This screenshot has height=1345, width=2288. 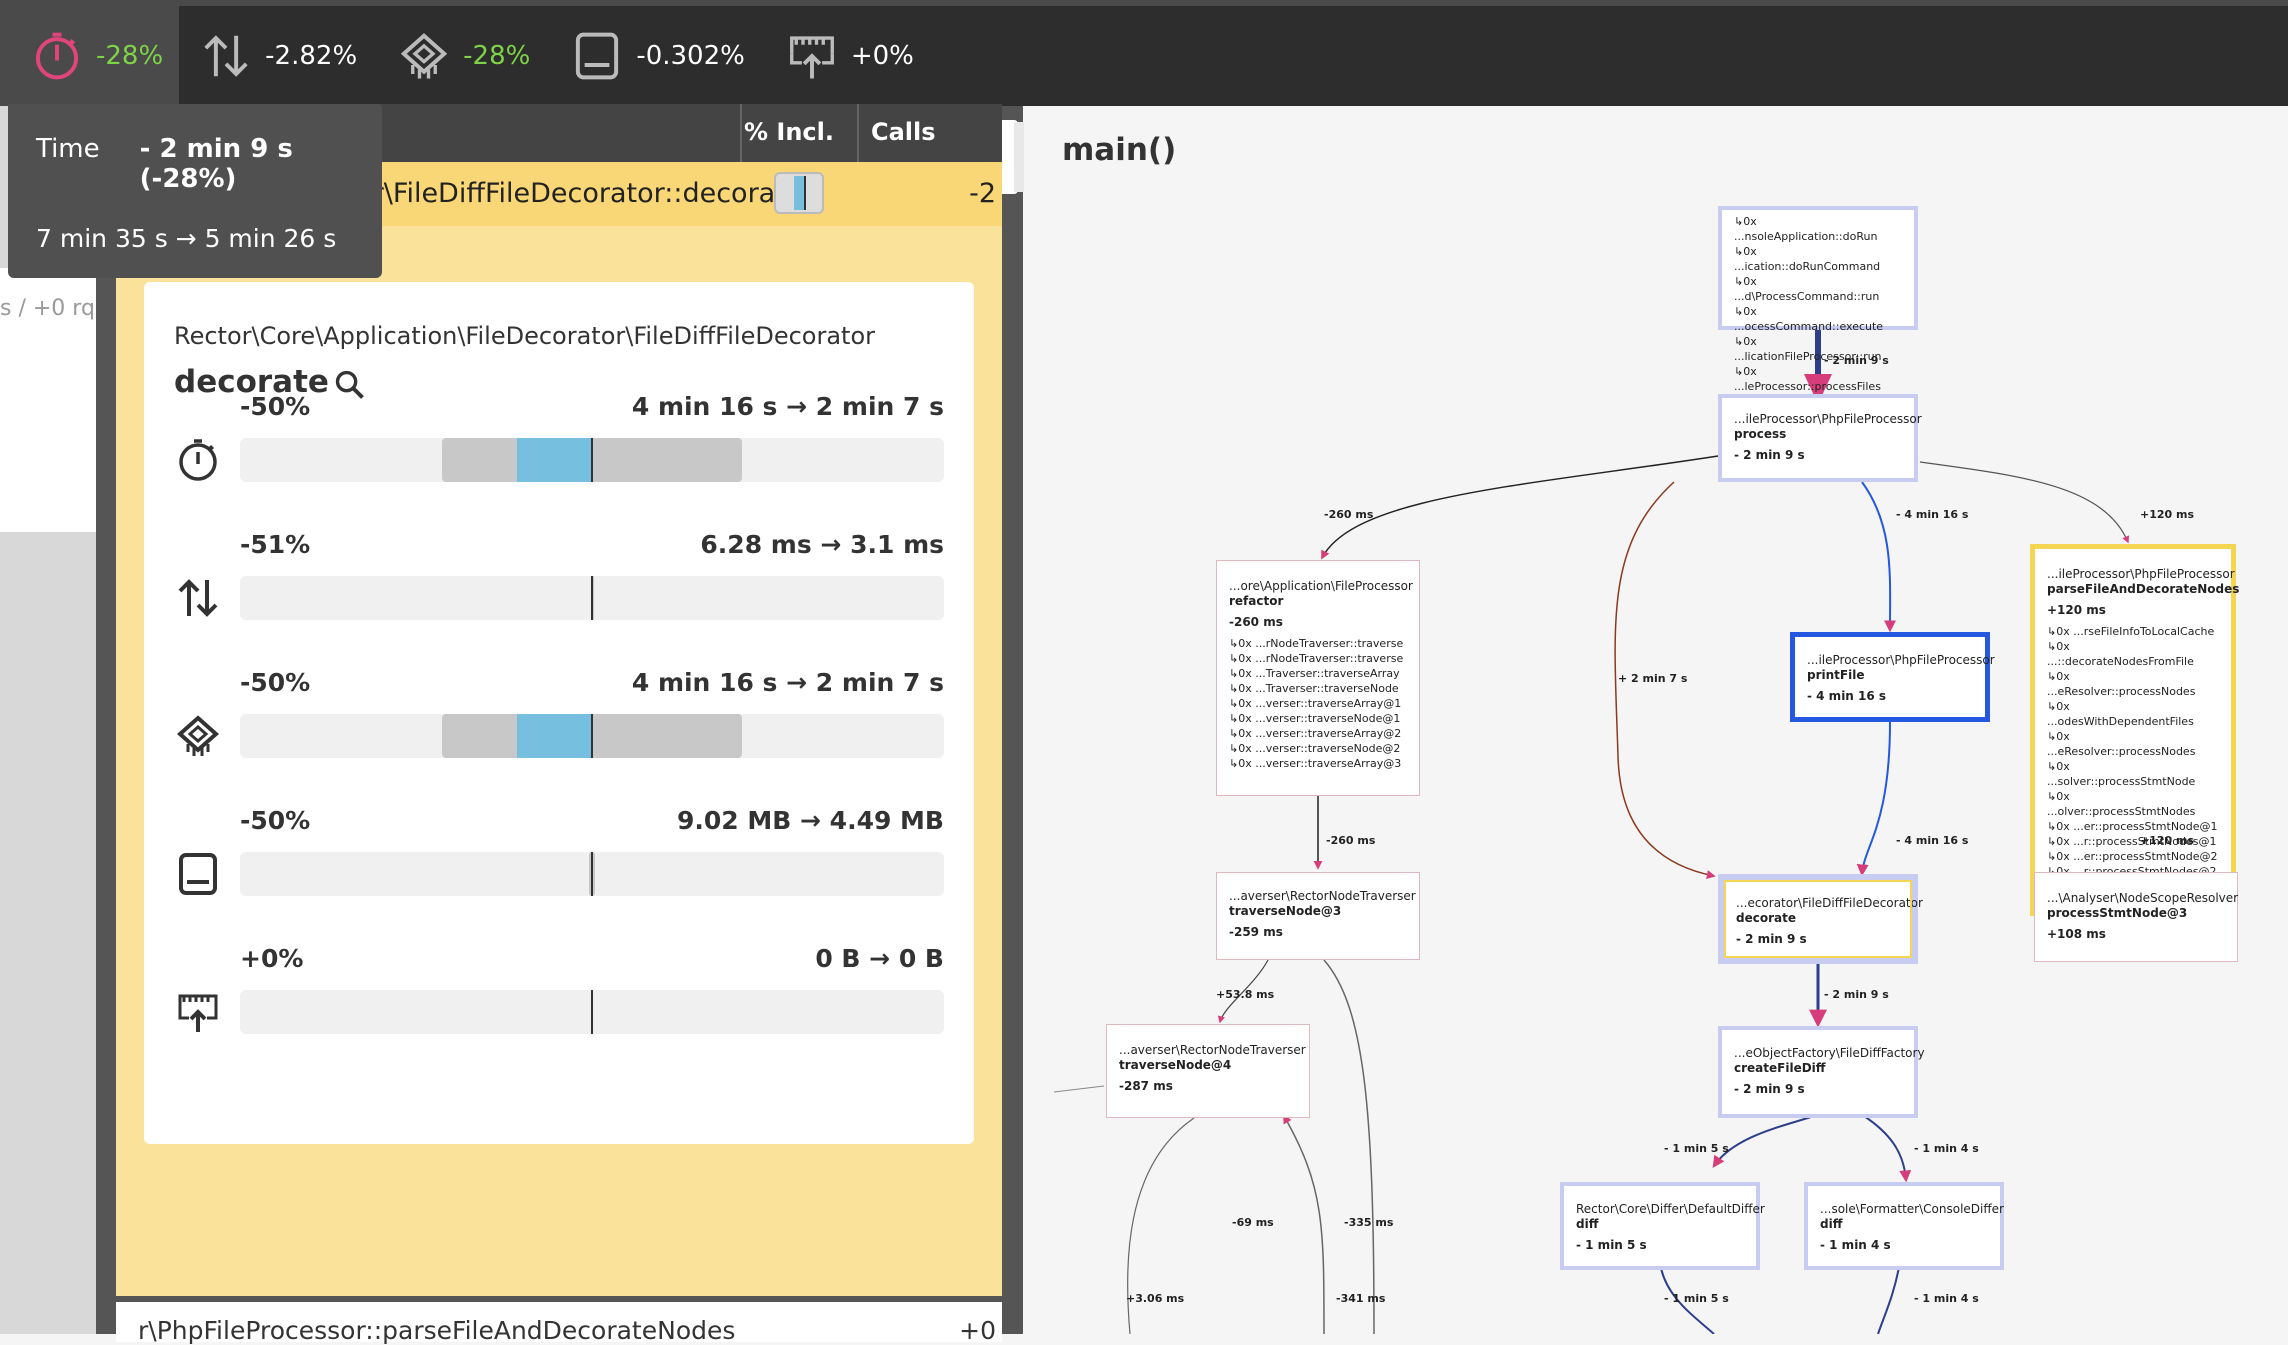 I want to click on edge-label: + 2 min 7 s, so click(x=1653, y=678).